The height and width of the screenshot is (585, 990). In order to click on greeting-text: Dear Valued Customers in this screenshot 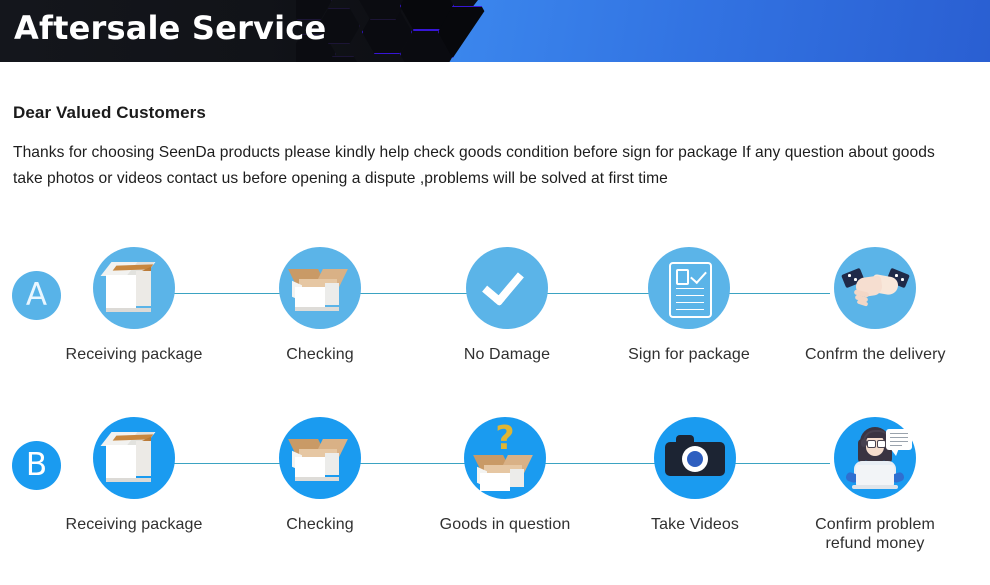, I will do `click(109, 112)`.